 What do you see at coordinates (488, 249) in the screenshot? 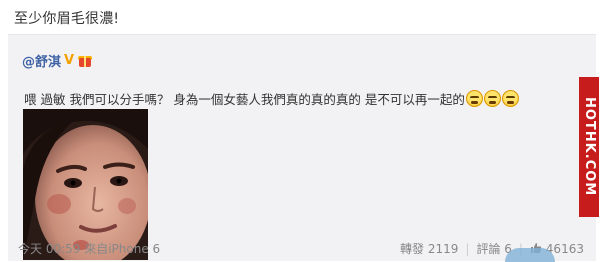
I see `comment-label: 評論` at bounding box center [488, 249].